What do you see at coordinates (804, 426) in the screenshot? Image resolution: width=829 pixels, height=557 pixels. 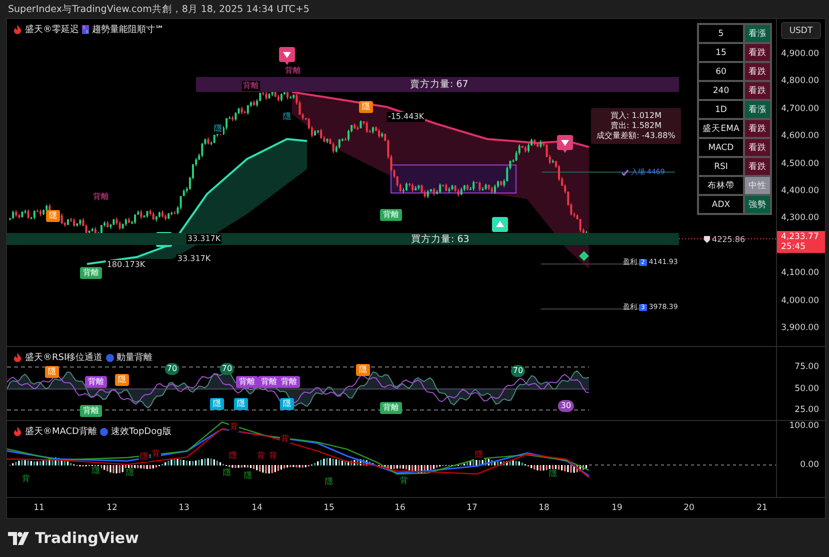 I see `axis-label: 100.00` at bounding box center [804, 426].